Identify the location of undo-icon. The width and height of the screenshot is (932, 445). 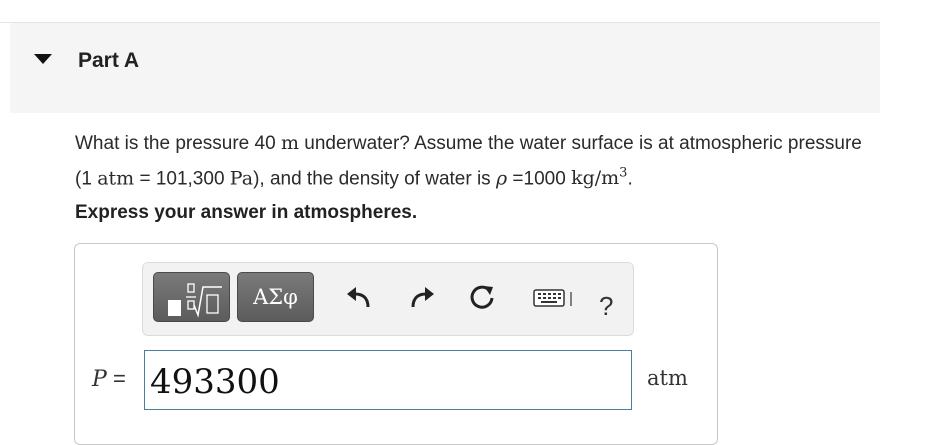
(358, 298).